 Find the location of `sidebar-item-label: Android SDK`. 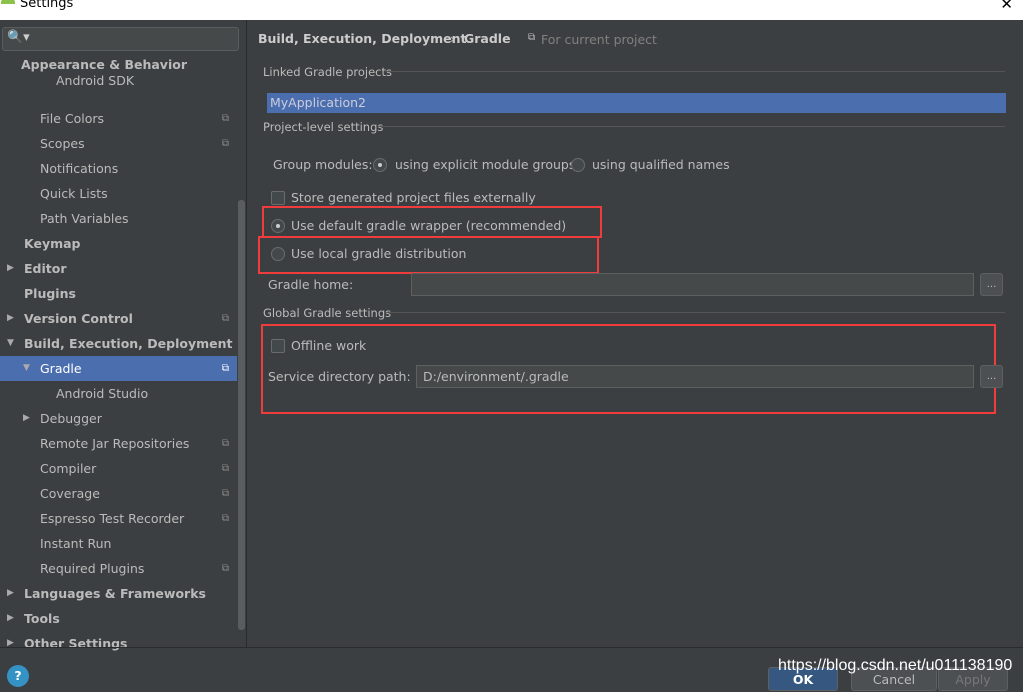

sidebar-item-label: Android SDK is located at coordinates (95, 80).